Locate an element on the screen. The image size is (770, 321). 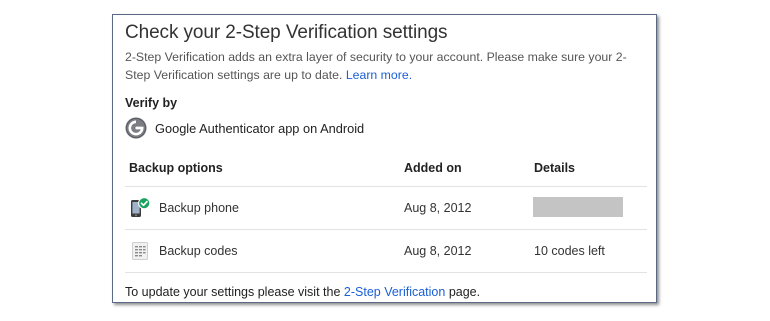
backup-codes-label: Backup codes is located at coordinates (198, 251).